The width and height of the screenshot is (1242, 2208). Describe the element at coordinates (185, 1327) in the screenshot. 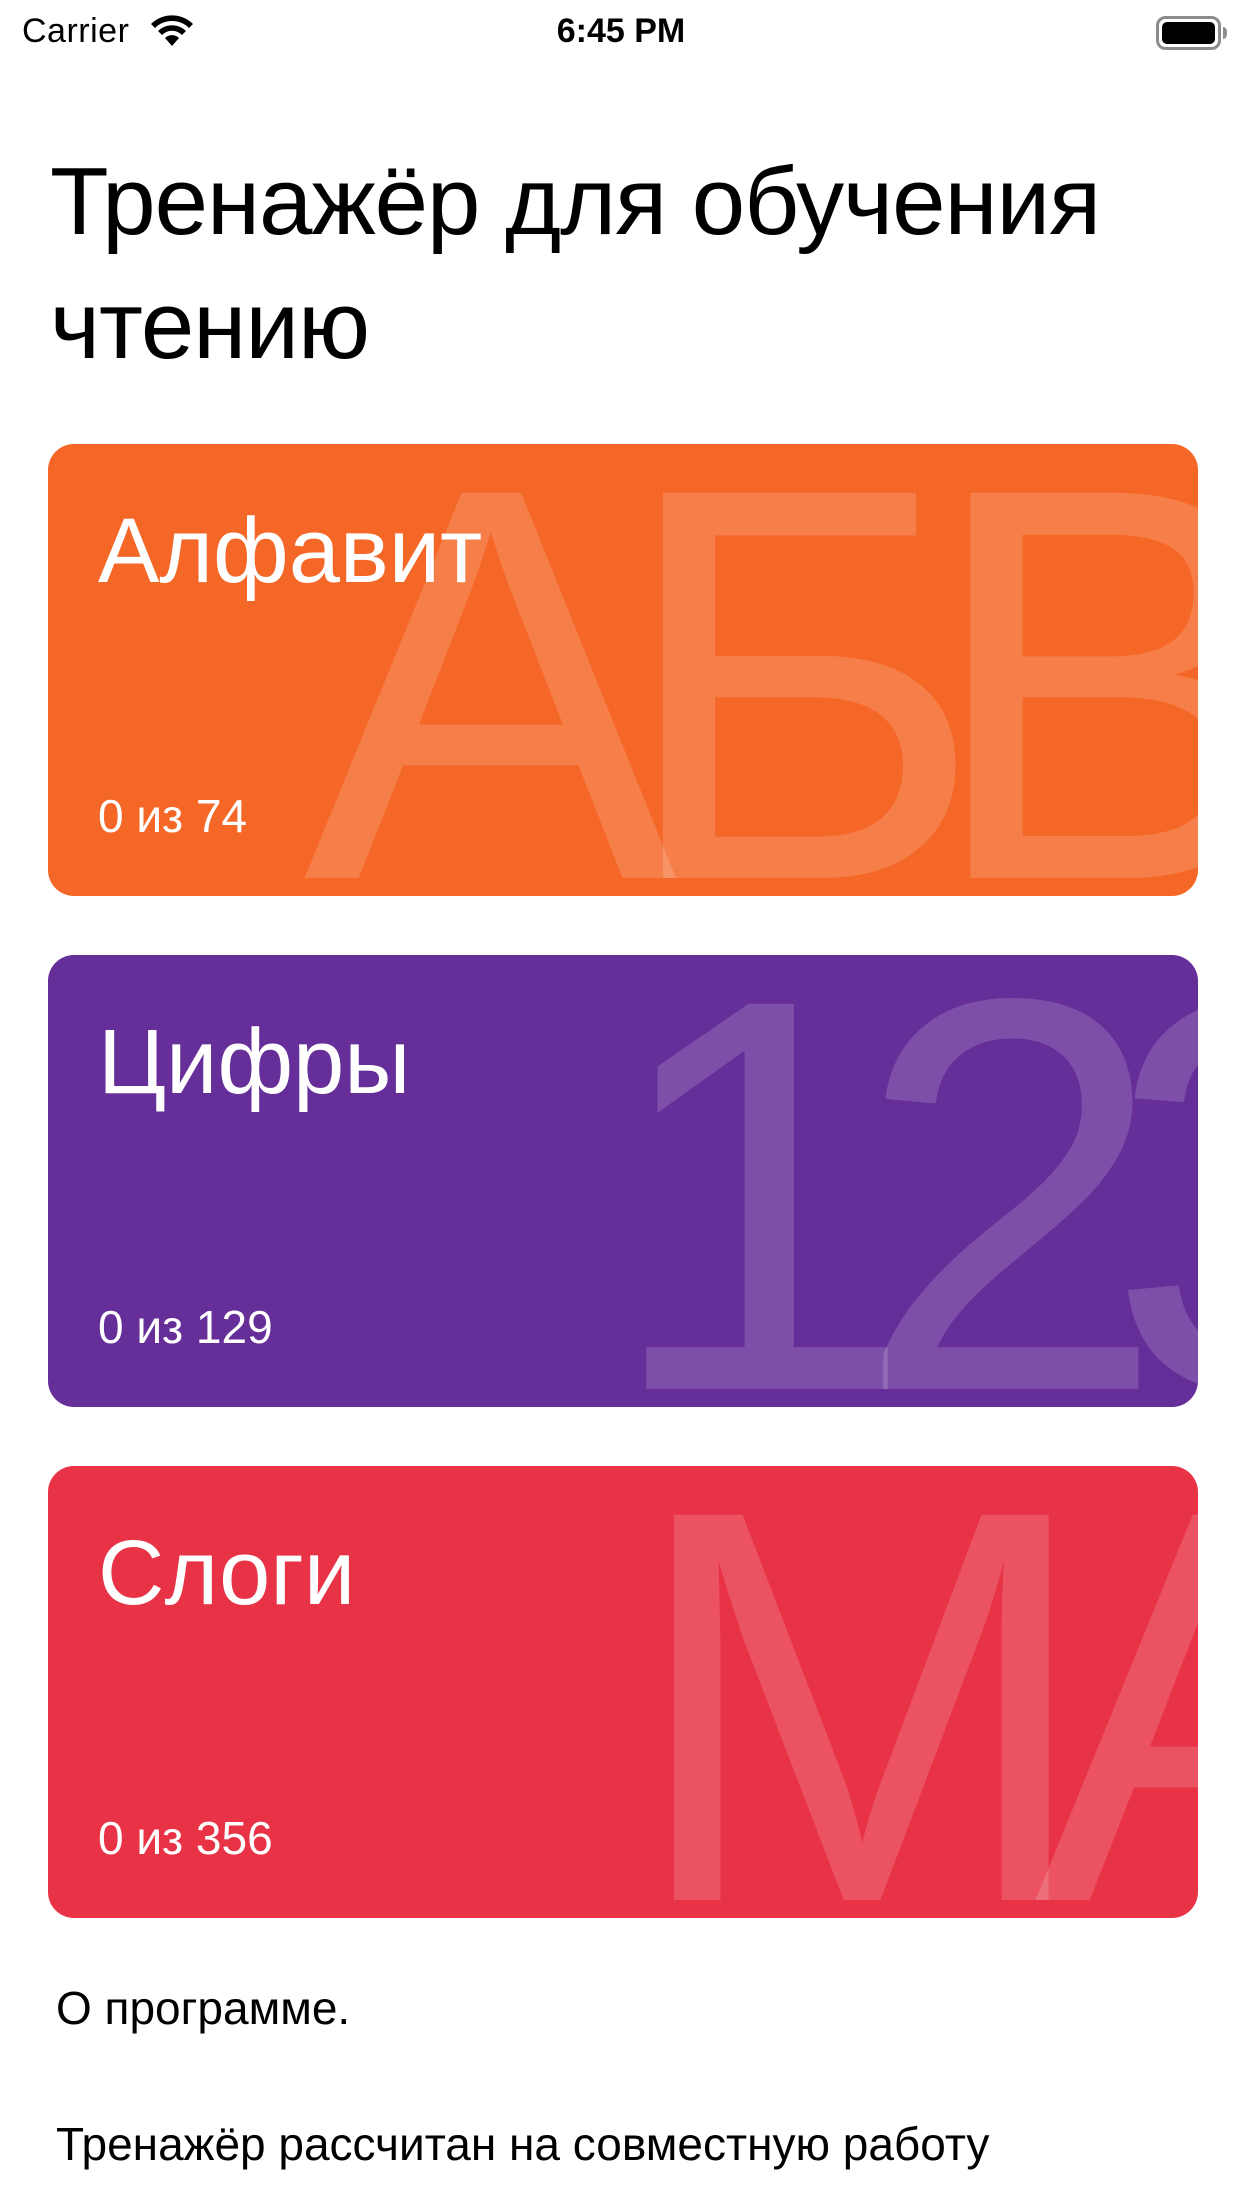

I see `card-digits-progress: 0 из 129` at that location.